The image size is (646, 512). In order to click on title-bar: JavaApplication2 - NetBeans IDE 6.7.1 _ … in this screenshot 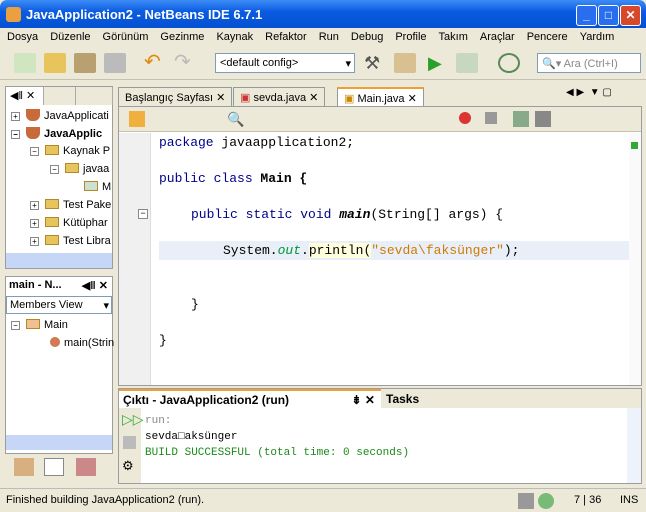, I will do `click(323, 15)`.